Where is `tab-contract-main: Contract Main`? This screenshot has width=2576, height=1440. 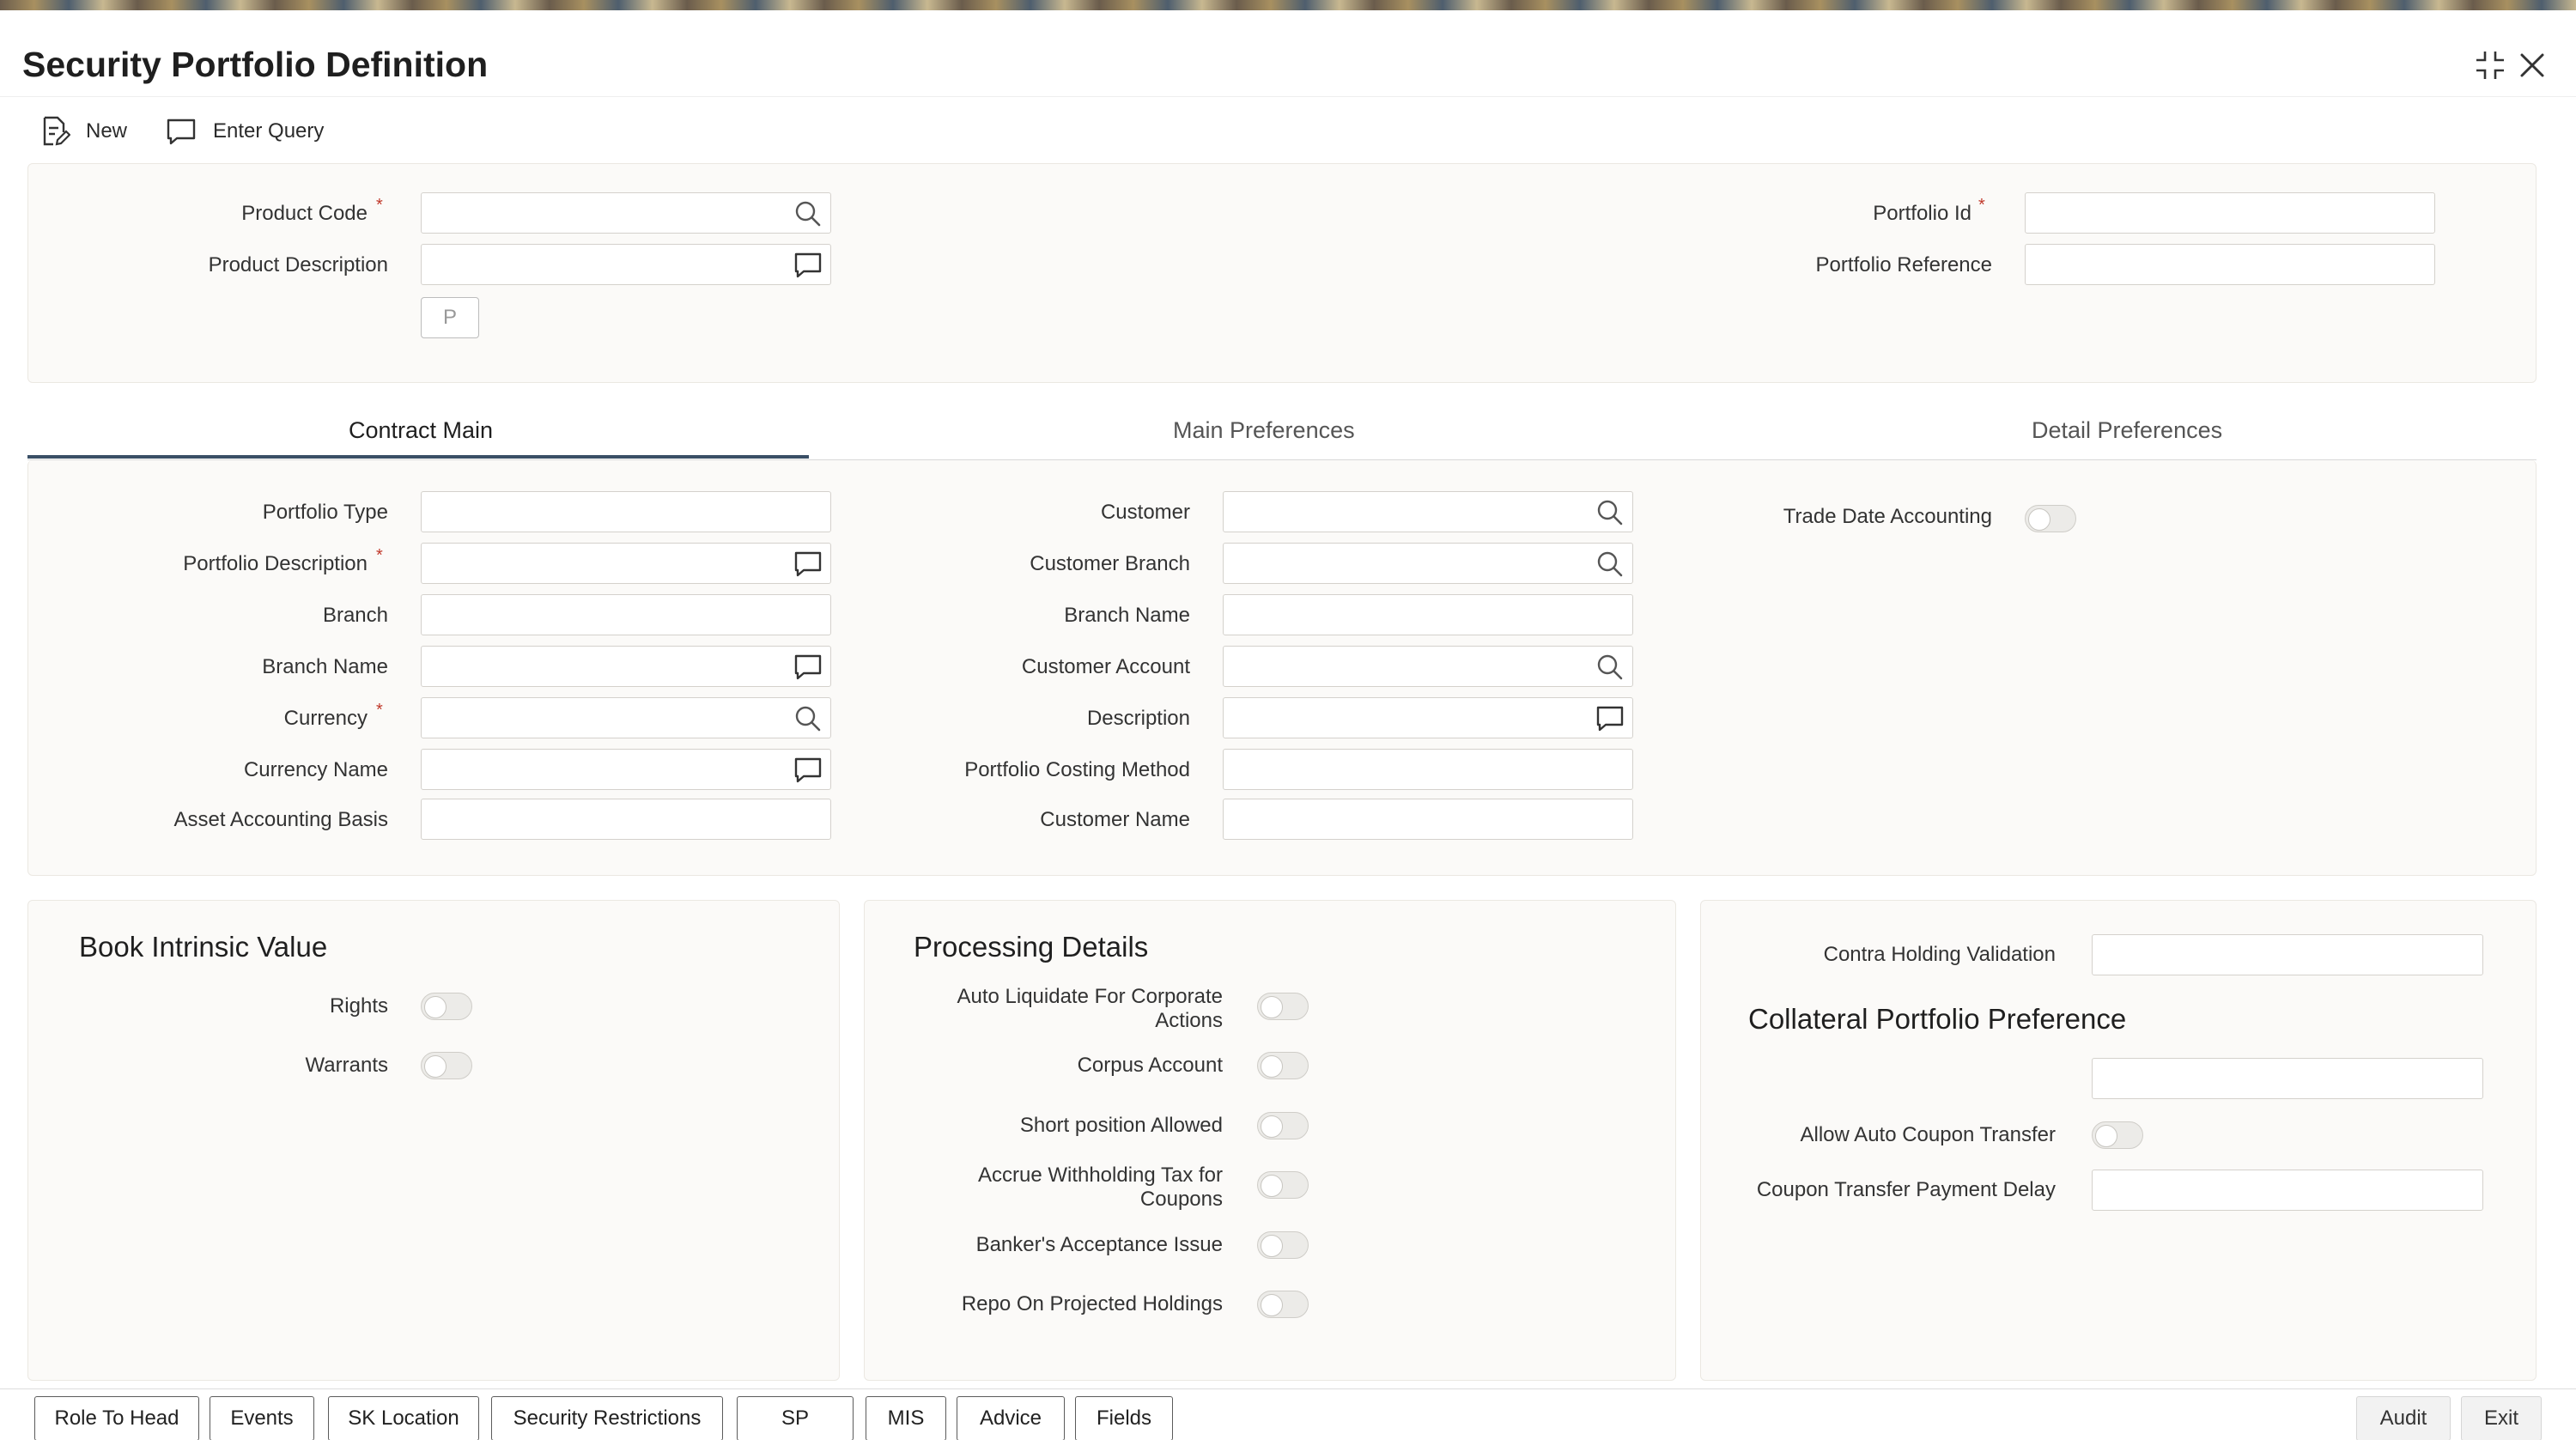
tab-contract-main: Contract Main is located at coordinates (421, 430).